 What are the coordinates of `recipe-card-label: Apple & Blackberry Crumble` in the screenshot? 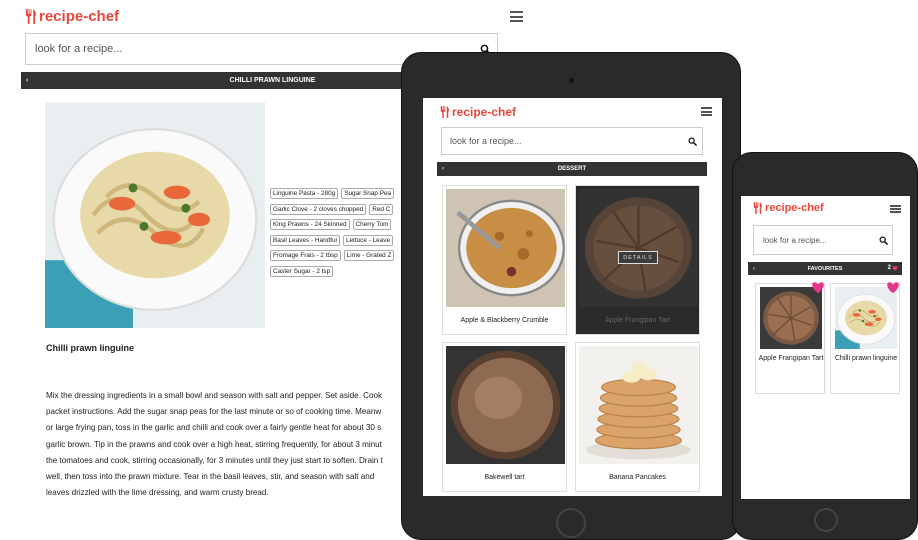 It's located at (504, 320).